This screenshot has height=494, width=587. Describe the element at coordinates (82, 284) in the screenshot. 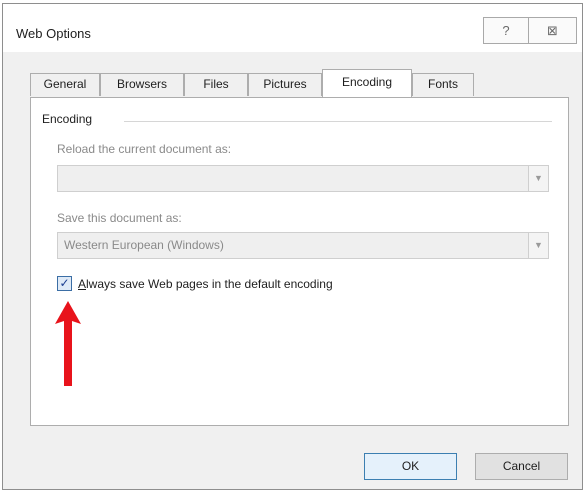

I see `mnemonic-letter: A` at that location.